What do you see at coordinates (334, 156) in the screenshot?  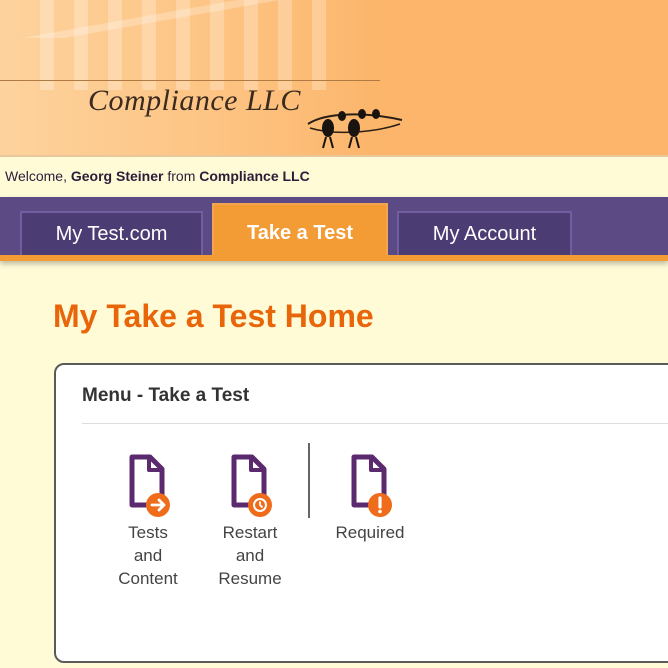 I see `header-border` at bounding box center [334, 156].